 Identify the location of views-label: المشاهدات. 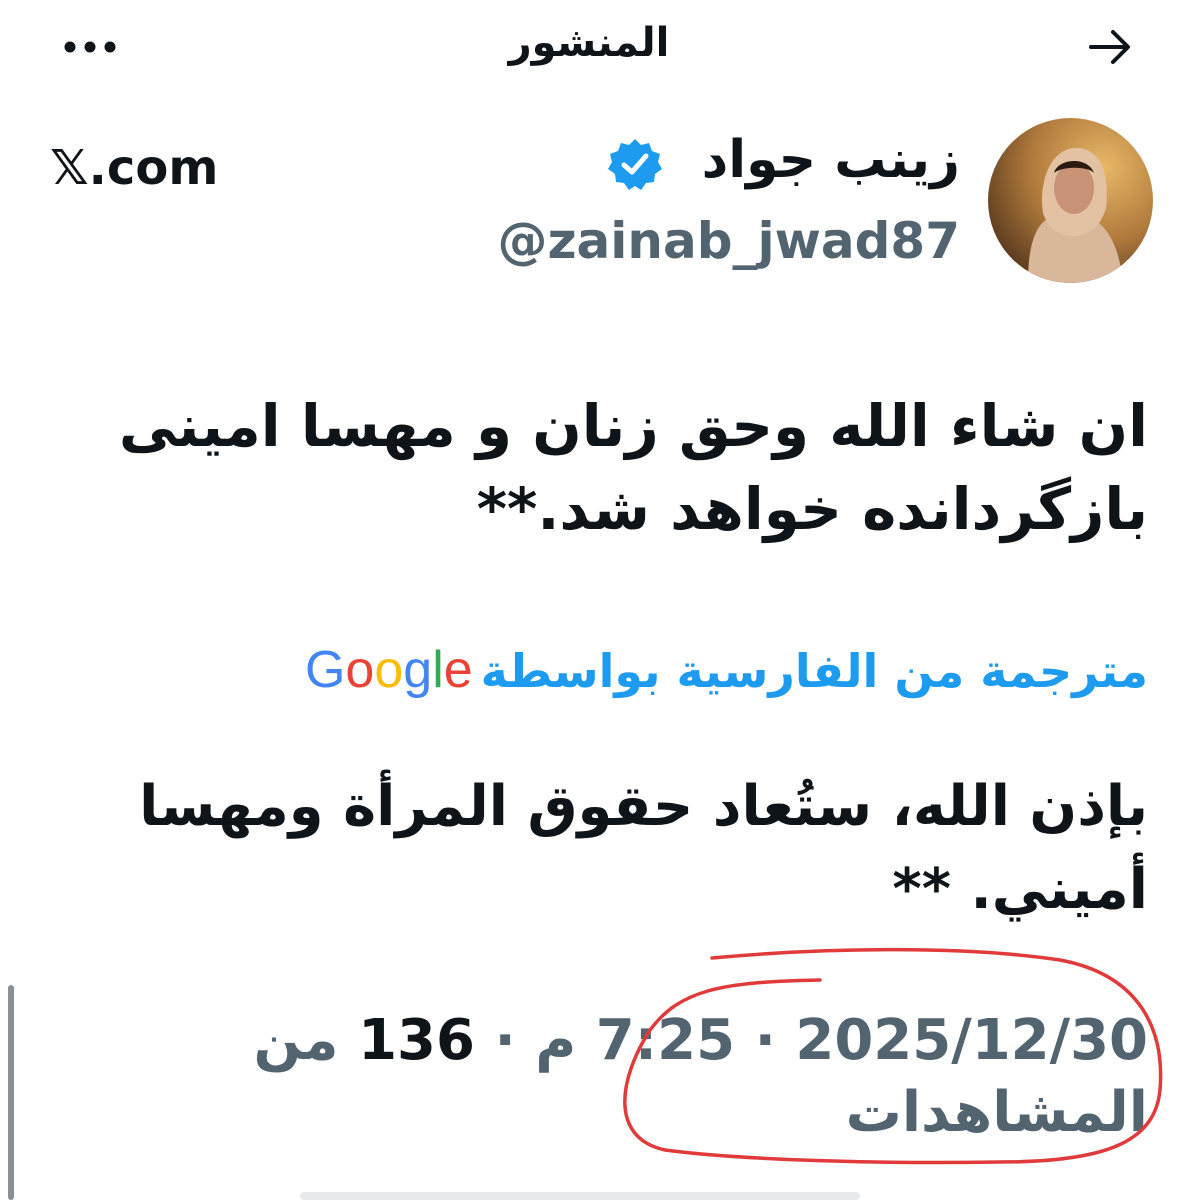
(996, 1112).